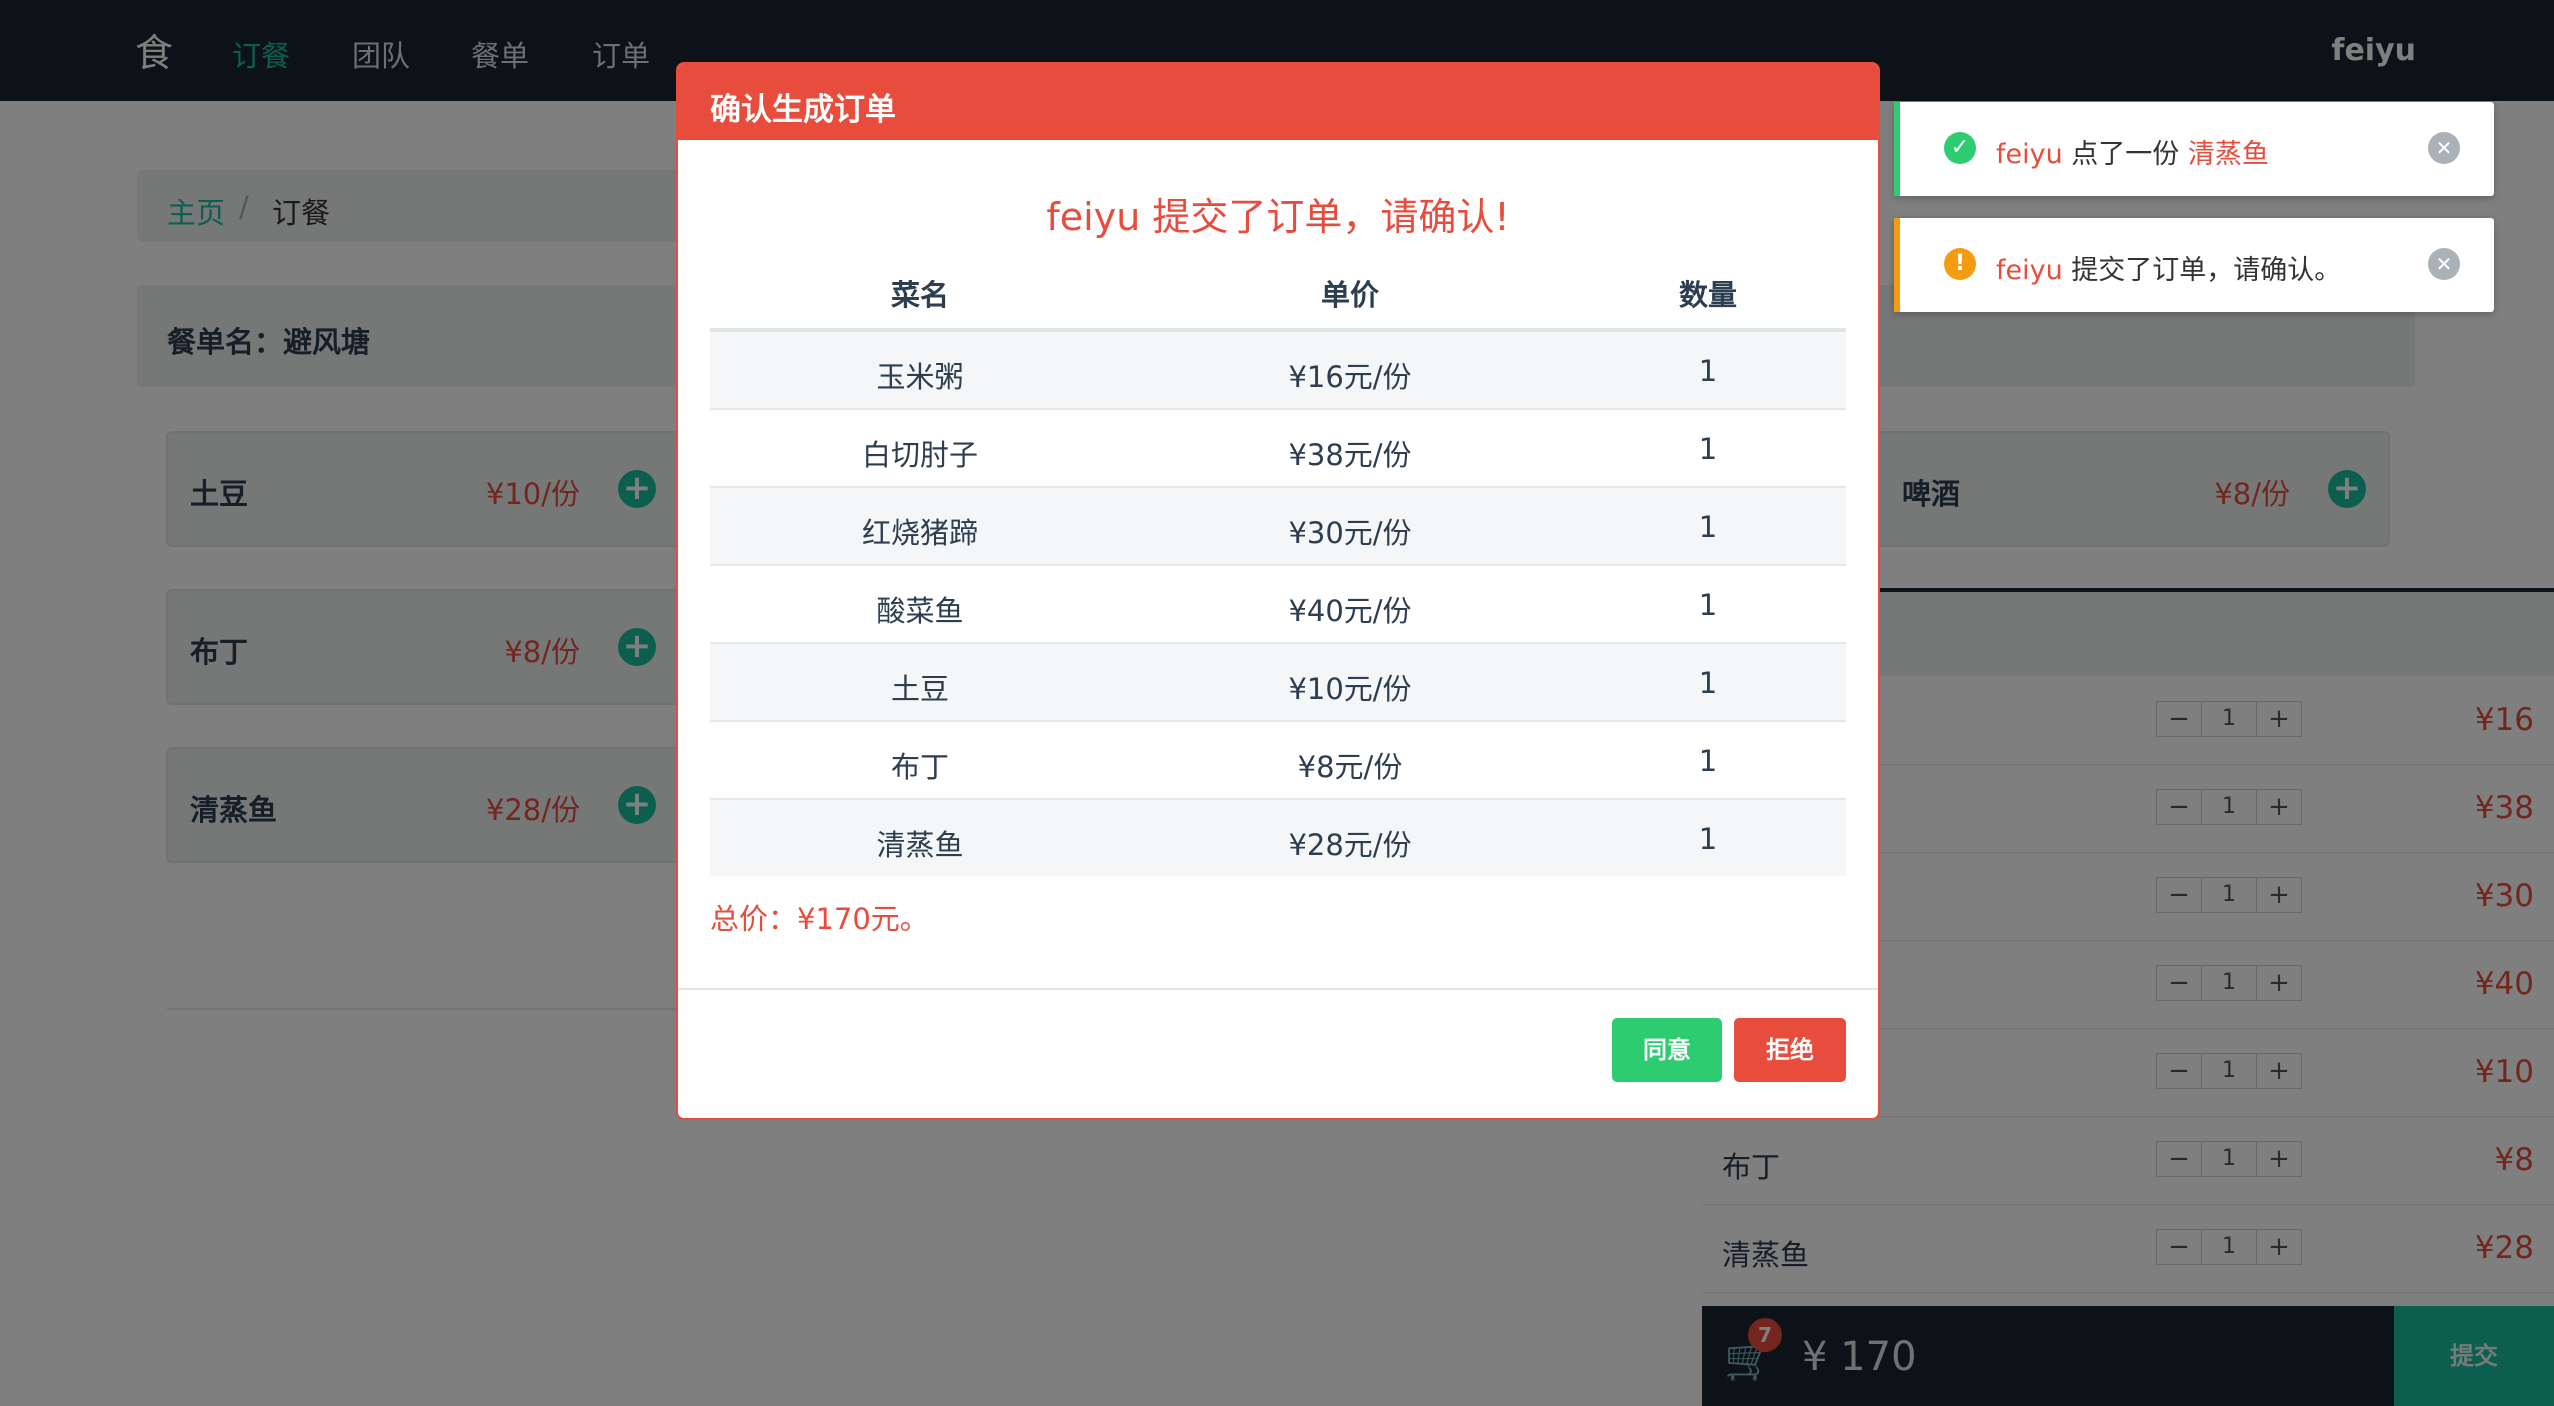  What do you see at coordinates (1667, 1050) in the screenshot?
I see `agree-button: 同意` at bounding box center [1667, 1050].